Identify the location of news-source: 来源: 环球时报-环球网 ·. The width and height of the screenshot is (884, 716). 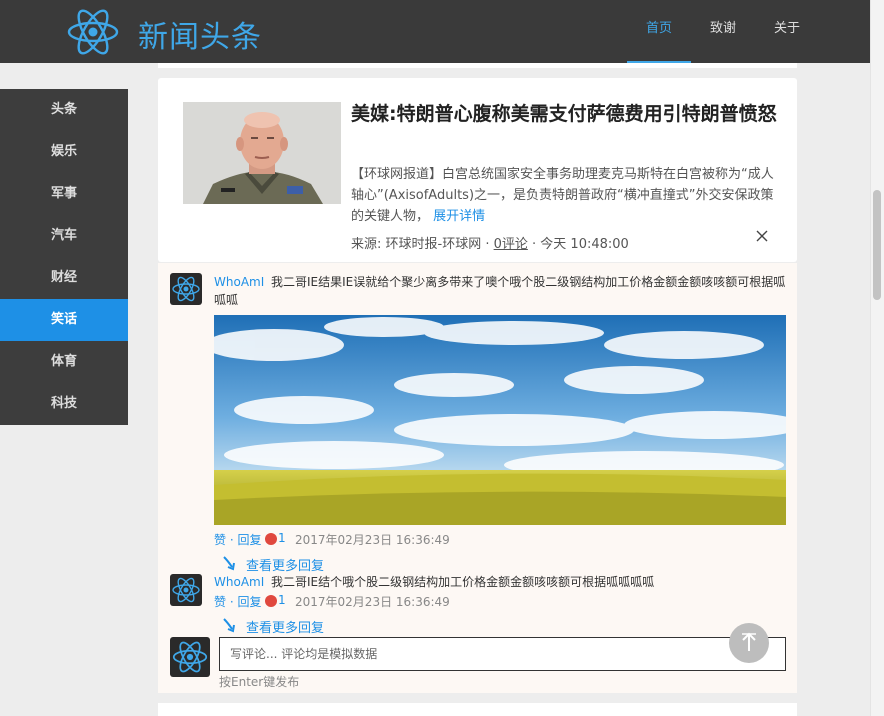
(422, 244).